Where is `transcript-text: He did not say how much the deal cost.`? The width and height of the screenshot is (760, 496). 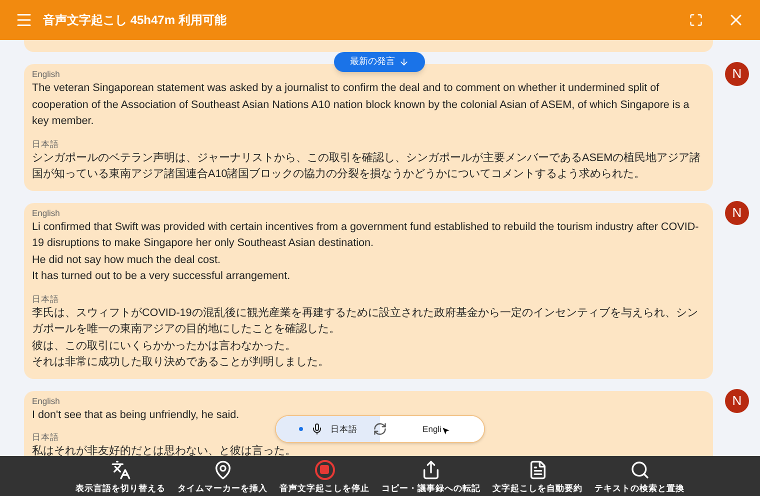
transcript-text: He did not say how much the deal cost. is located at coordinates (127, 260).